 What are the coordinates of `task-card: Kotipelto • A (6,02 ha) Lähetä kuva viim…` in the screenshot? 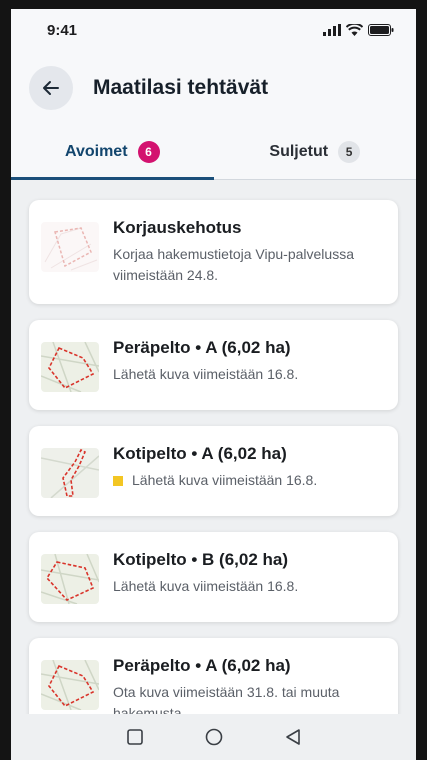 It's located at (213, 471).